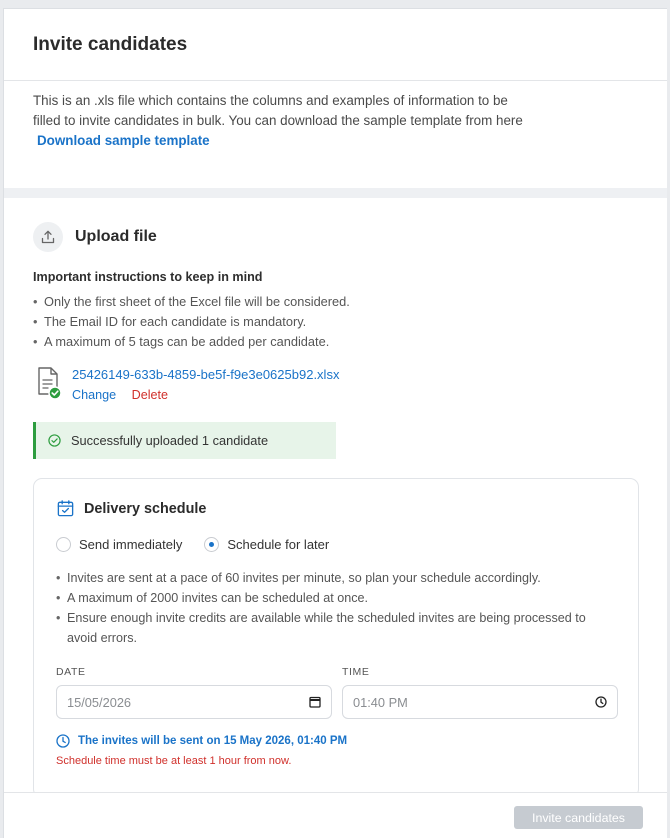 The image size is (670, 838). What do you see at coordinates (110, 44) in the screenshot?
I see `page-title: Invite candidates` at bounding box center [110, 44].